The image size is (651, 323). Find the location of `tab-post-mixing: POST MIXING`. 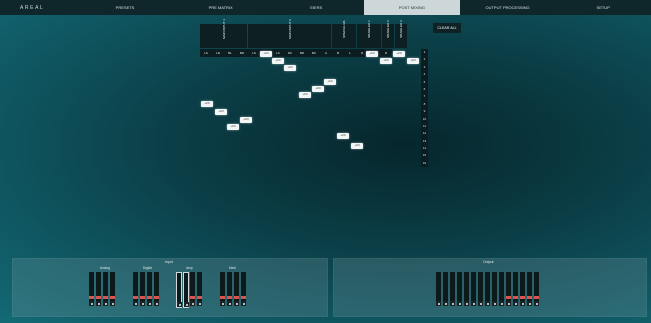

tab-post-mixing: POST MIXING is located at coordinates (412, 7).